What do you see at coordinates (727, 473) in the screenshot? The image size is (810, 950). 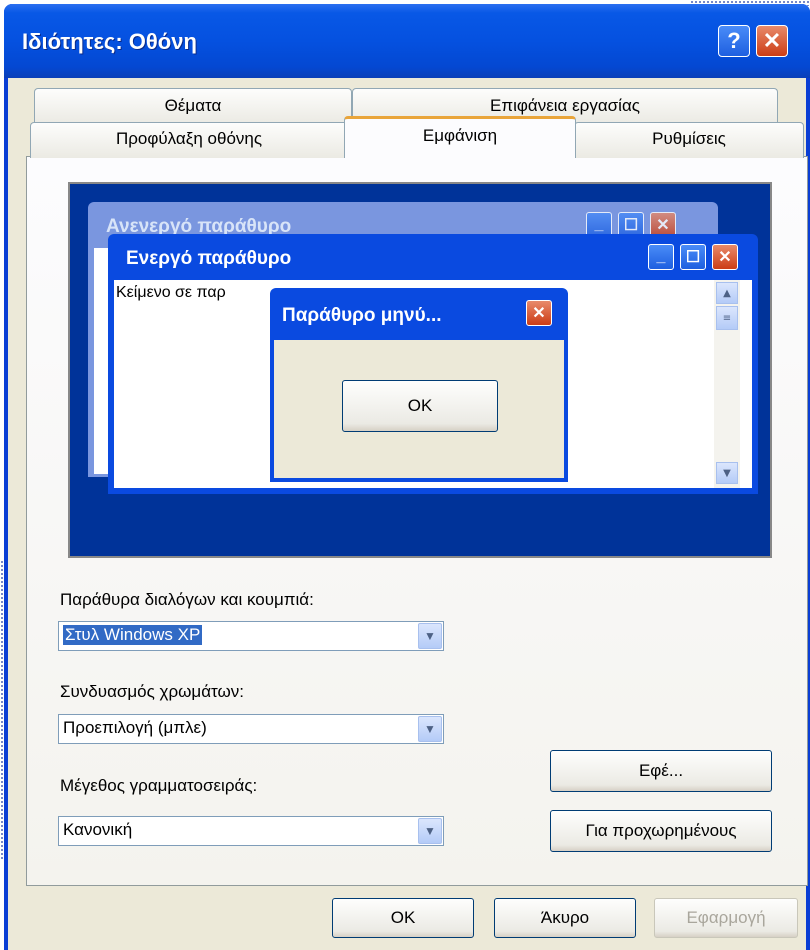 I see `scroll-down-icon: ▼` at bounding box center [727, 473].